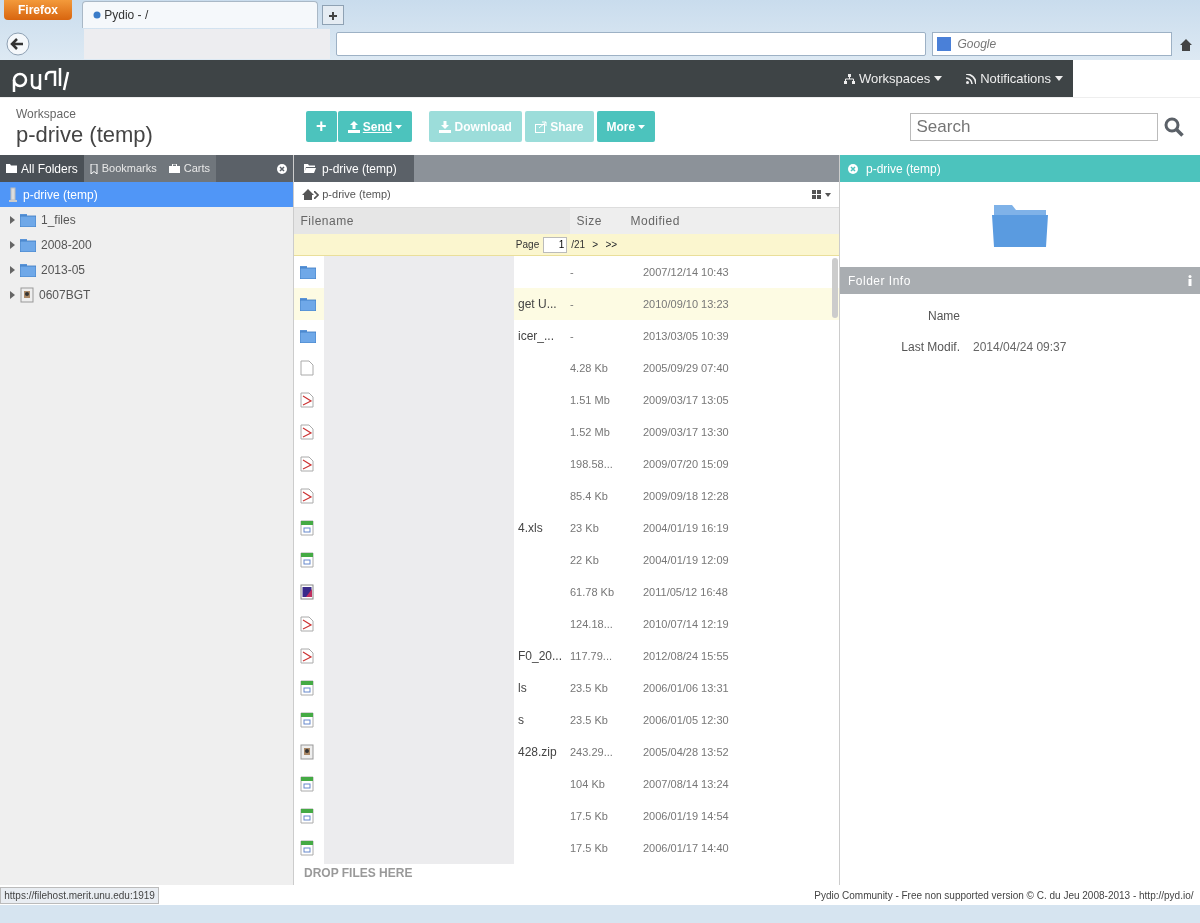 The width and height of the screenshot is (1200, 923). What do you see at coordinates (685, 816) in the screenshot?
I see `file-date: 2006/01/19 14:54` at bounding box center [685, 816].